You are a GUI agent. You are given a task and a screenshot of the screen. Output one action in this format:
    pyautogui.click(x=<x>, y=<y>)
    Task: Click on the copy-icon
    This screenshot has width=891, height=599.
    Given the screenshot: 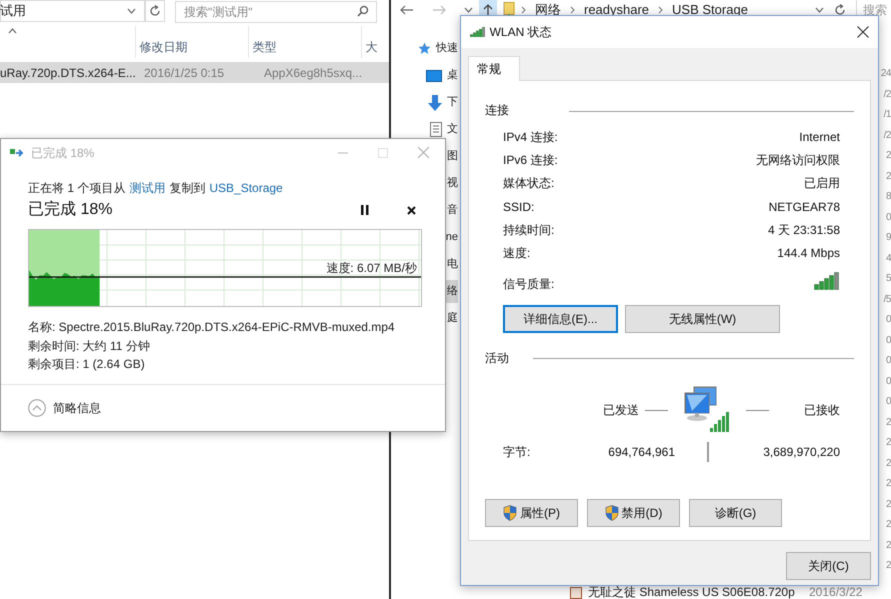 What is the action you would take?
    pyautogui.click(x=17, y=153)
    